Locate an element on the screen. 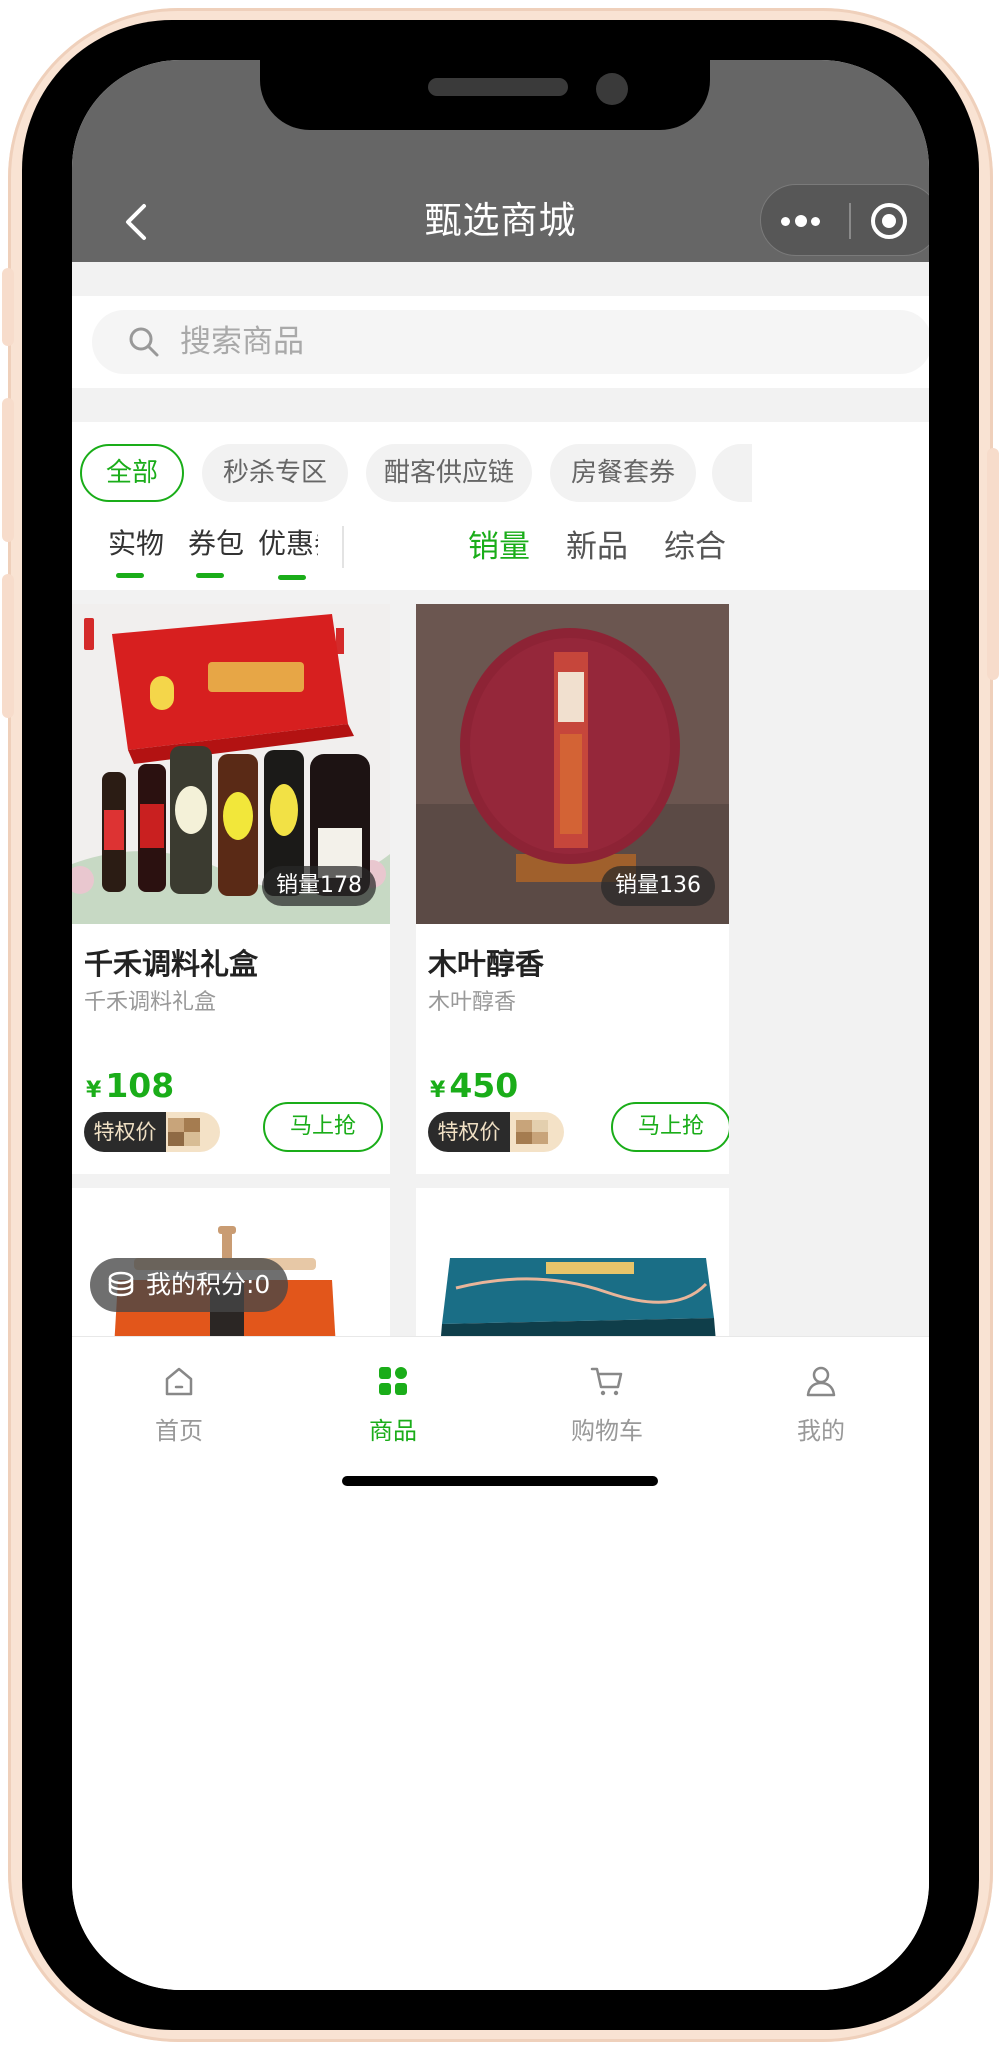  mini-program-capsule is located at coordinates (844, 220).